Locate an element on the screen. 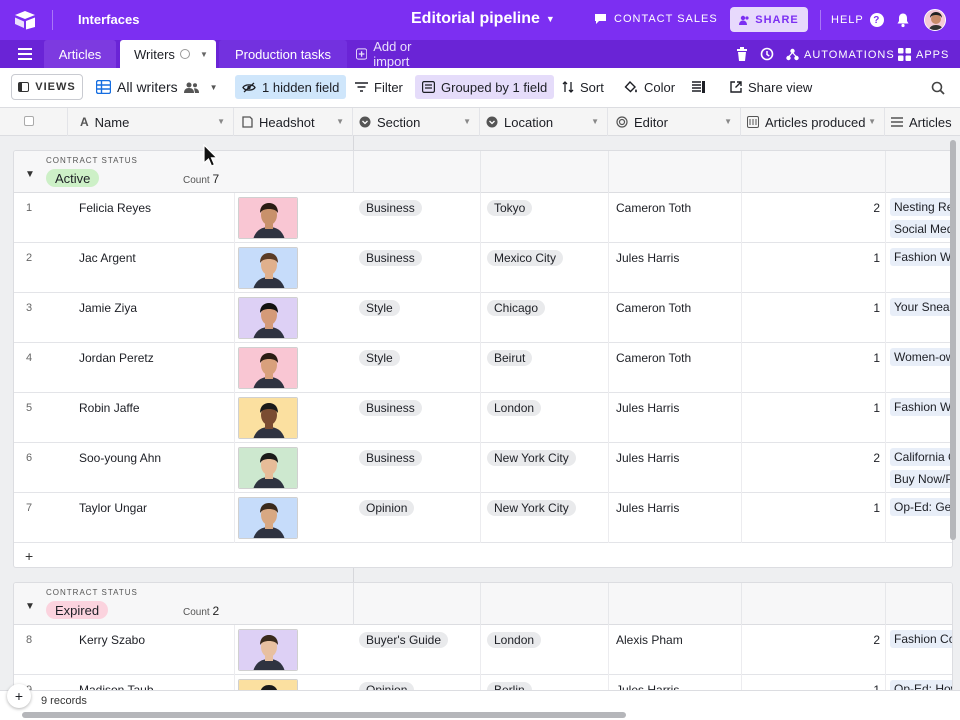 This screenshot has width=960, height=720. horizontal-scrollbar is located at coordinates (324, 715).